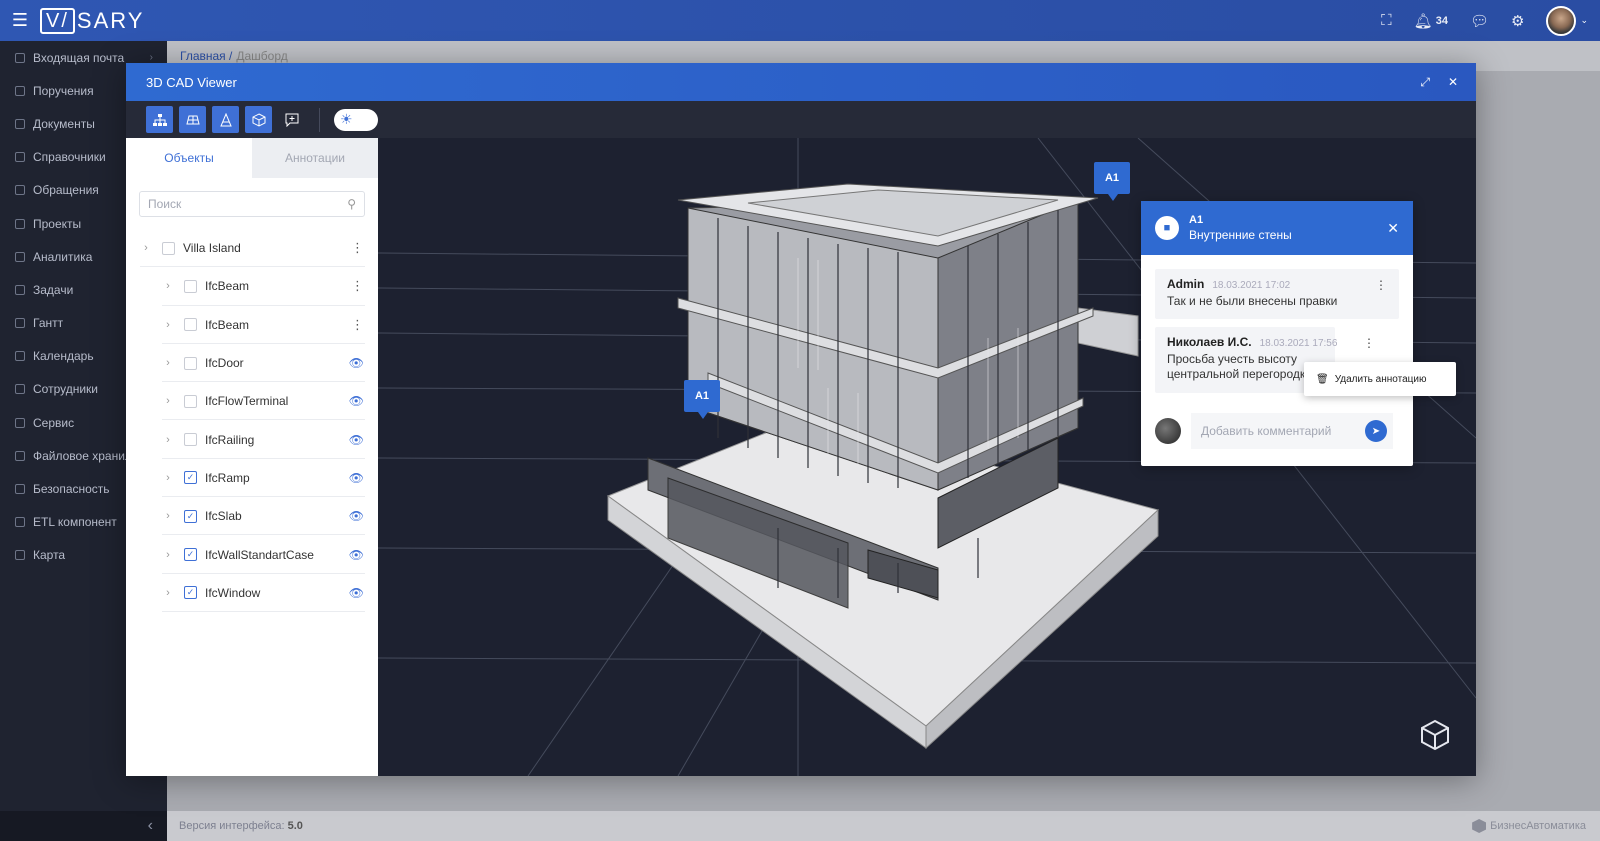 This screenshot has width=1600, height=841. I want to click on search-placeholder: Поиск, so click(165, 204).